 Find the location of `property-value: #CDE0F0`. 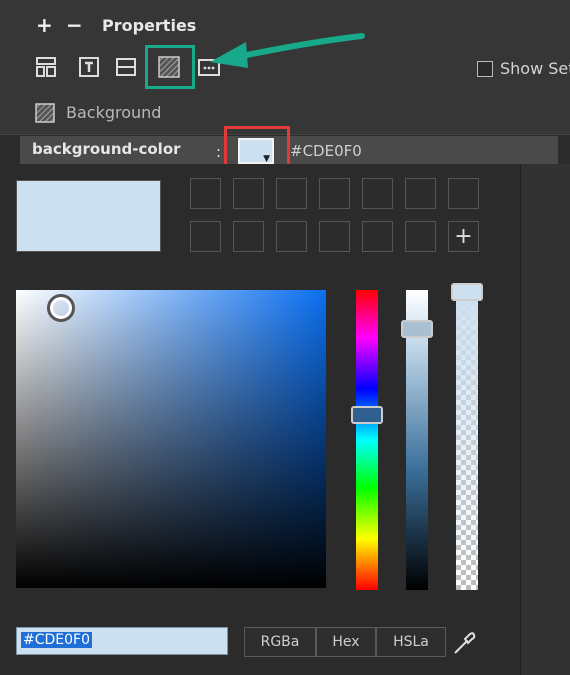

property-value: #CDE0F0 is located at coordinates (326, 151).